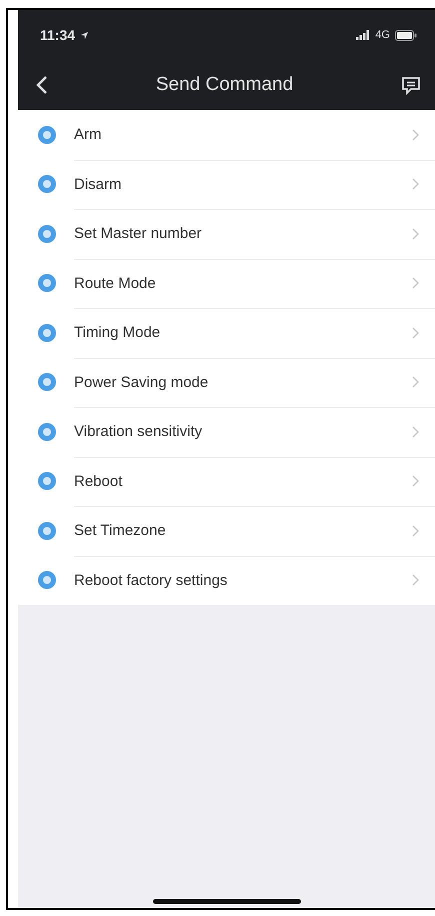 This screenshot has height=916, width=435. What do you see at coordinates (226, 184) in the screenshot?
I see `command-item: Disarm` at bounding box center [226, 184].